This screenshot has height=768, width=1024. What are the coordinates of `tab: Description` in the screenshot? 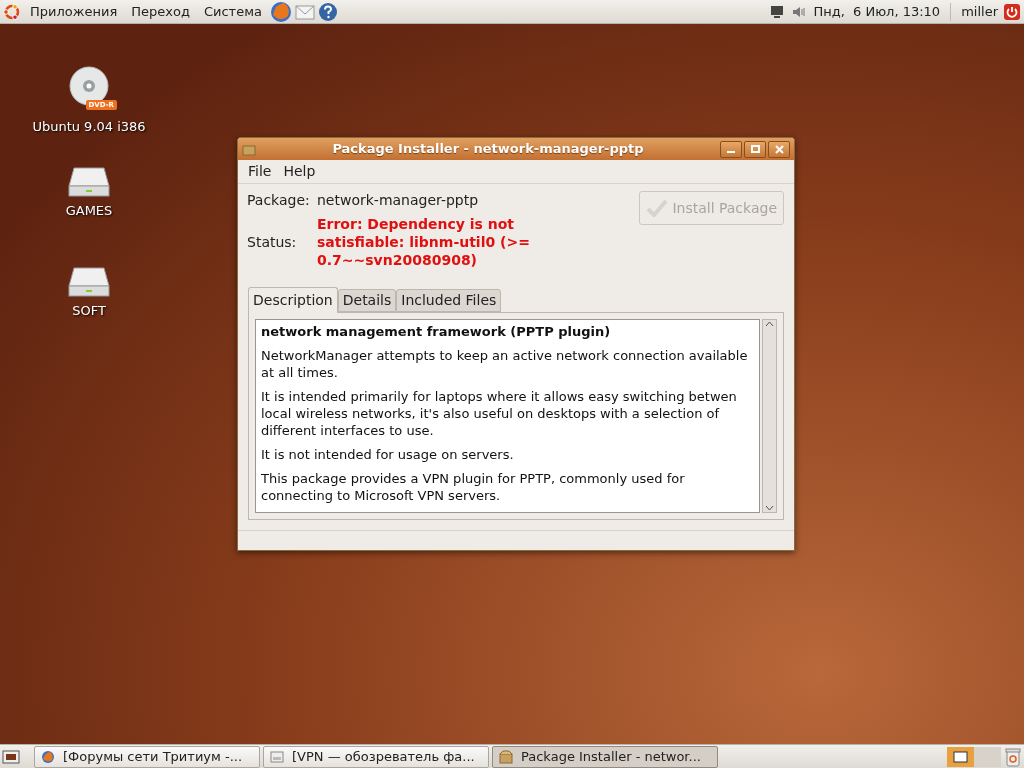 It's located at (293, 300).